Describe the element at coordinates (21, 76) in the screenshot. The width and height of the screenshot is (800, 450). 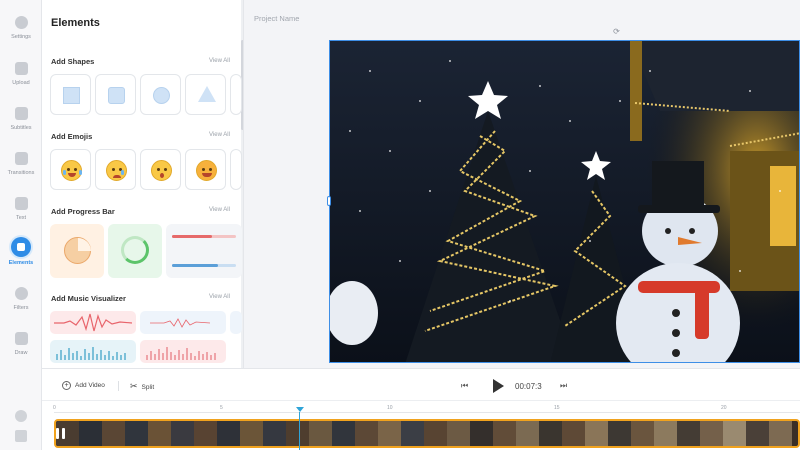
I see `sidebar-item-upload: Upload` at that location.